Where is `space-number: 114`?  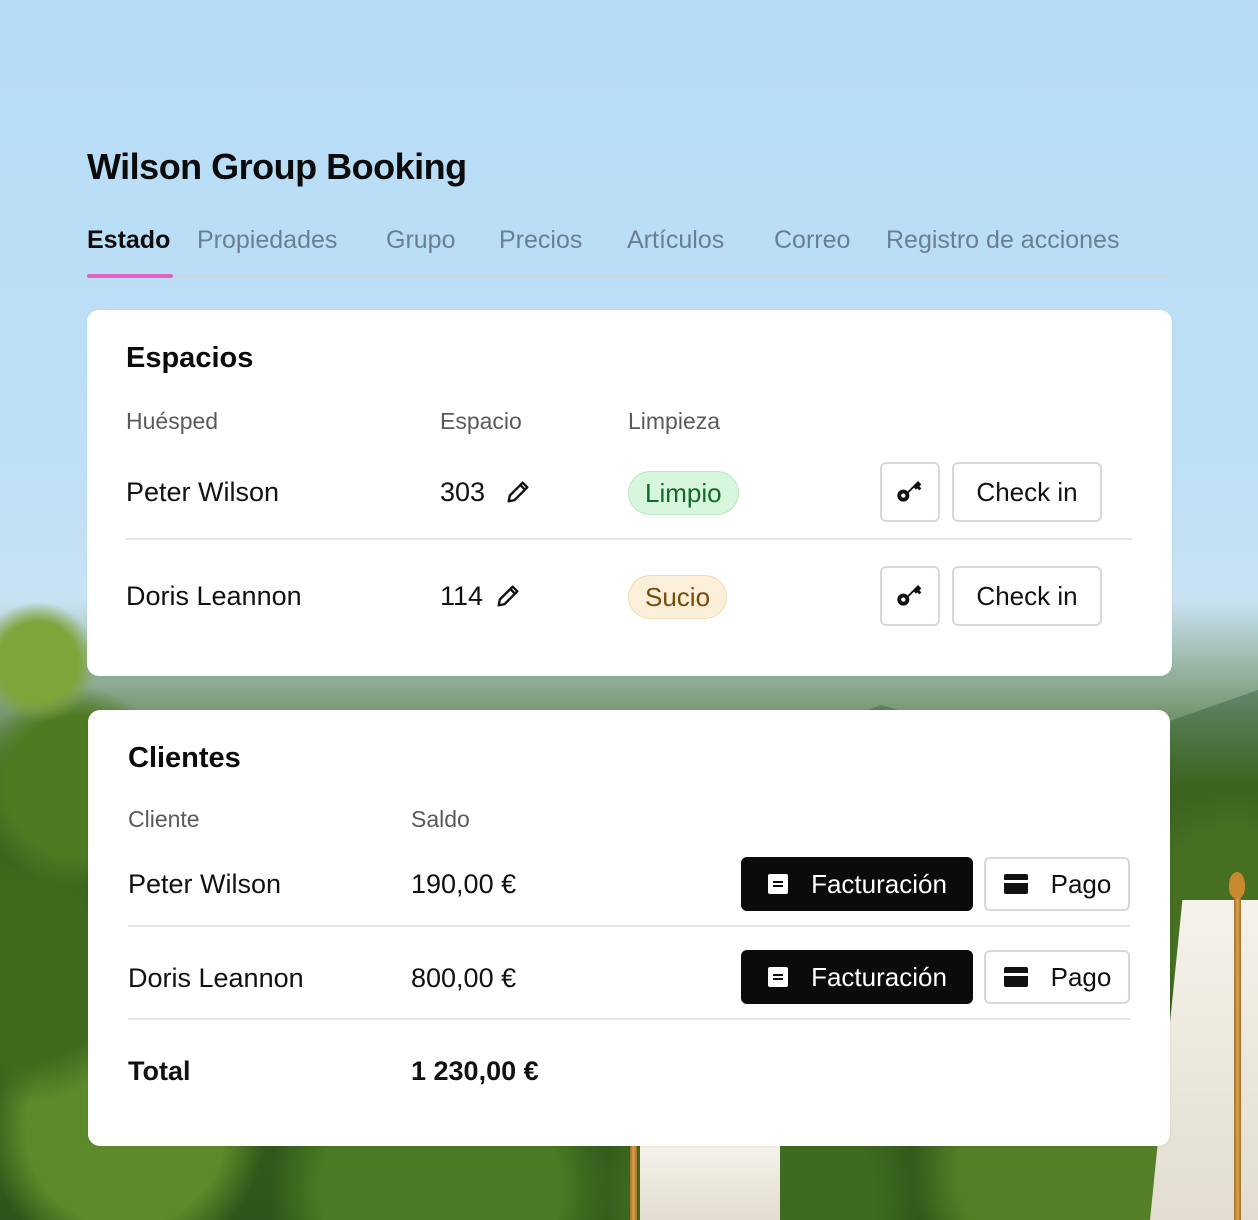 space-number: 114 is located at coordinates (462, 596).